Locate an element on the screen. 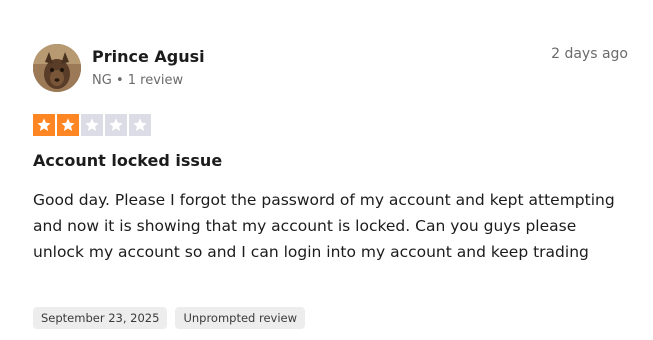 This screenshot has width=653, height=340. review-posted-date: 2 days ago is located at coordinates (589, 54).